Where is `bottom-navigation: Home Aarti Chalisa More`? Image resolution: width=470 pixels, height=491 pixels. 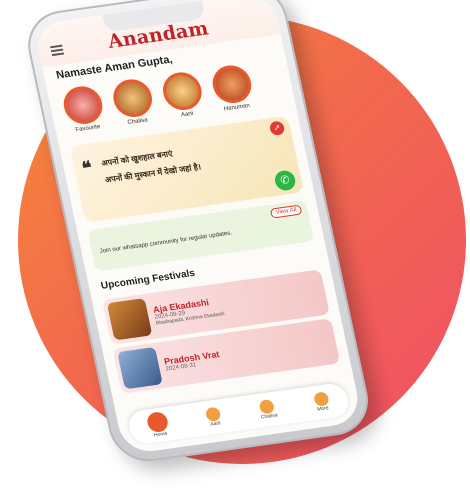
bottom-navigation: Home Aarti Chalisa More is located at coordinates (238, 413).